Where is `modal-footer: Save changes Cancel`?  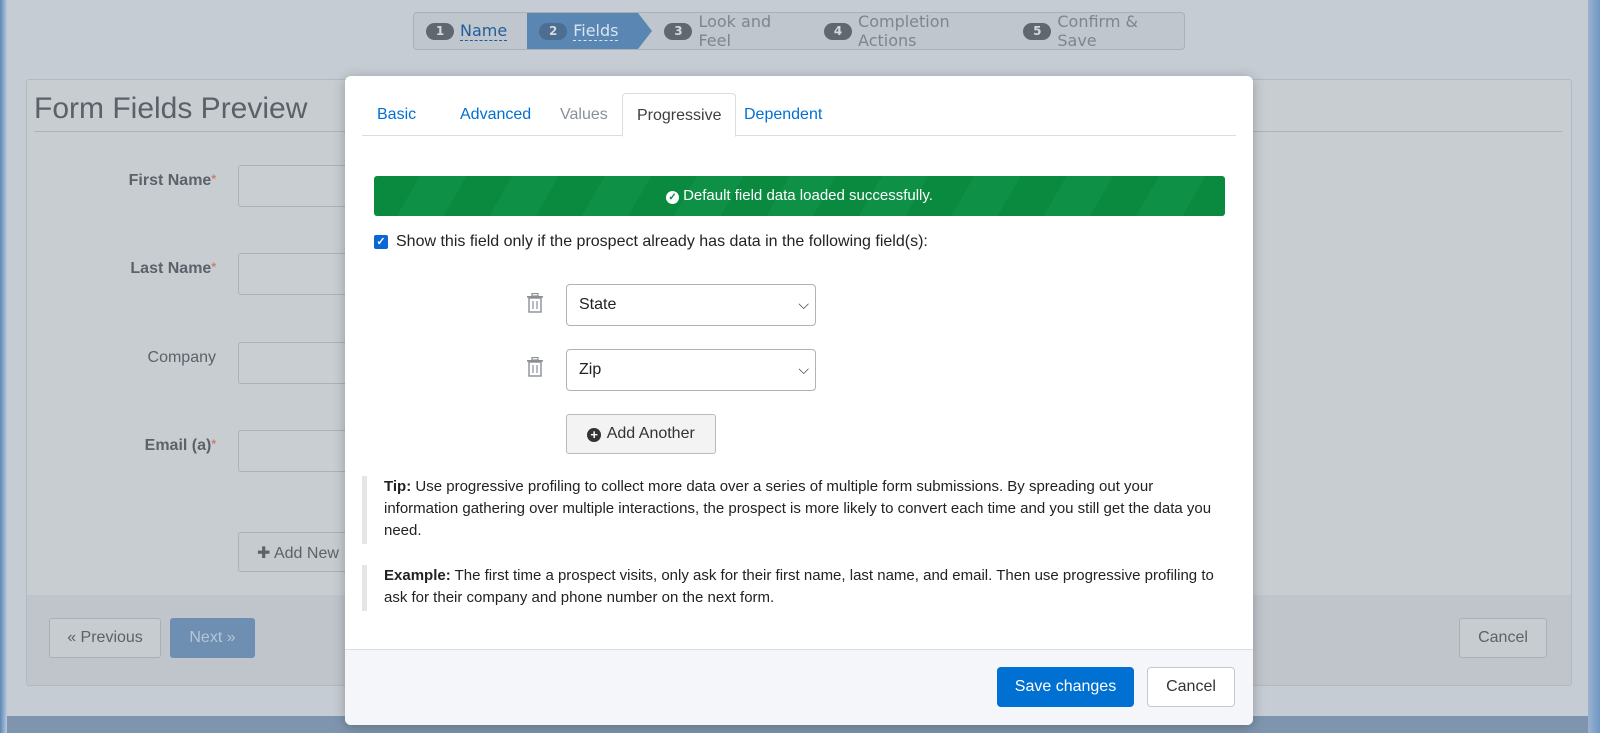
modal-footer: Save changes Cancel is located at coordinates (799, 687).